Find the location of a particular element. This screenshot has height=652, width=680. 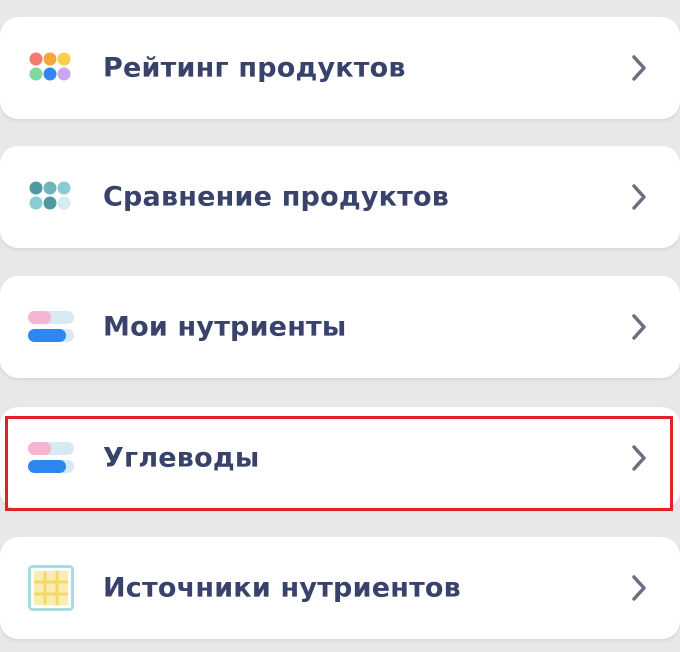

colored-dots-grid-icon is located at coordinates (51, 68).